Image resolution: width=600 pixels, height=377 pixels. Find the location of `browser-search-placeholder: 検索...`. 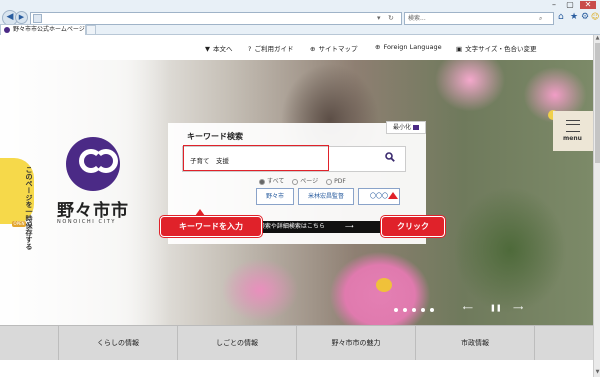

browser-search-placeholder: 検索... is located at coordinates (417, 18).